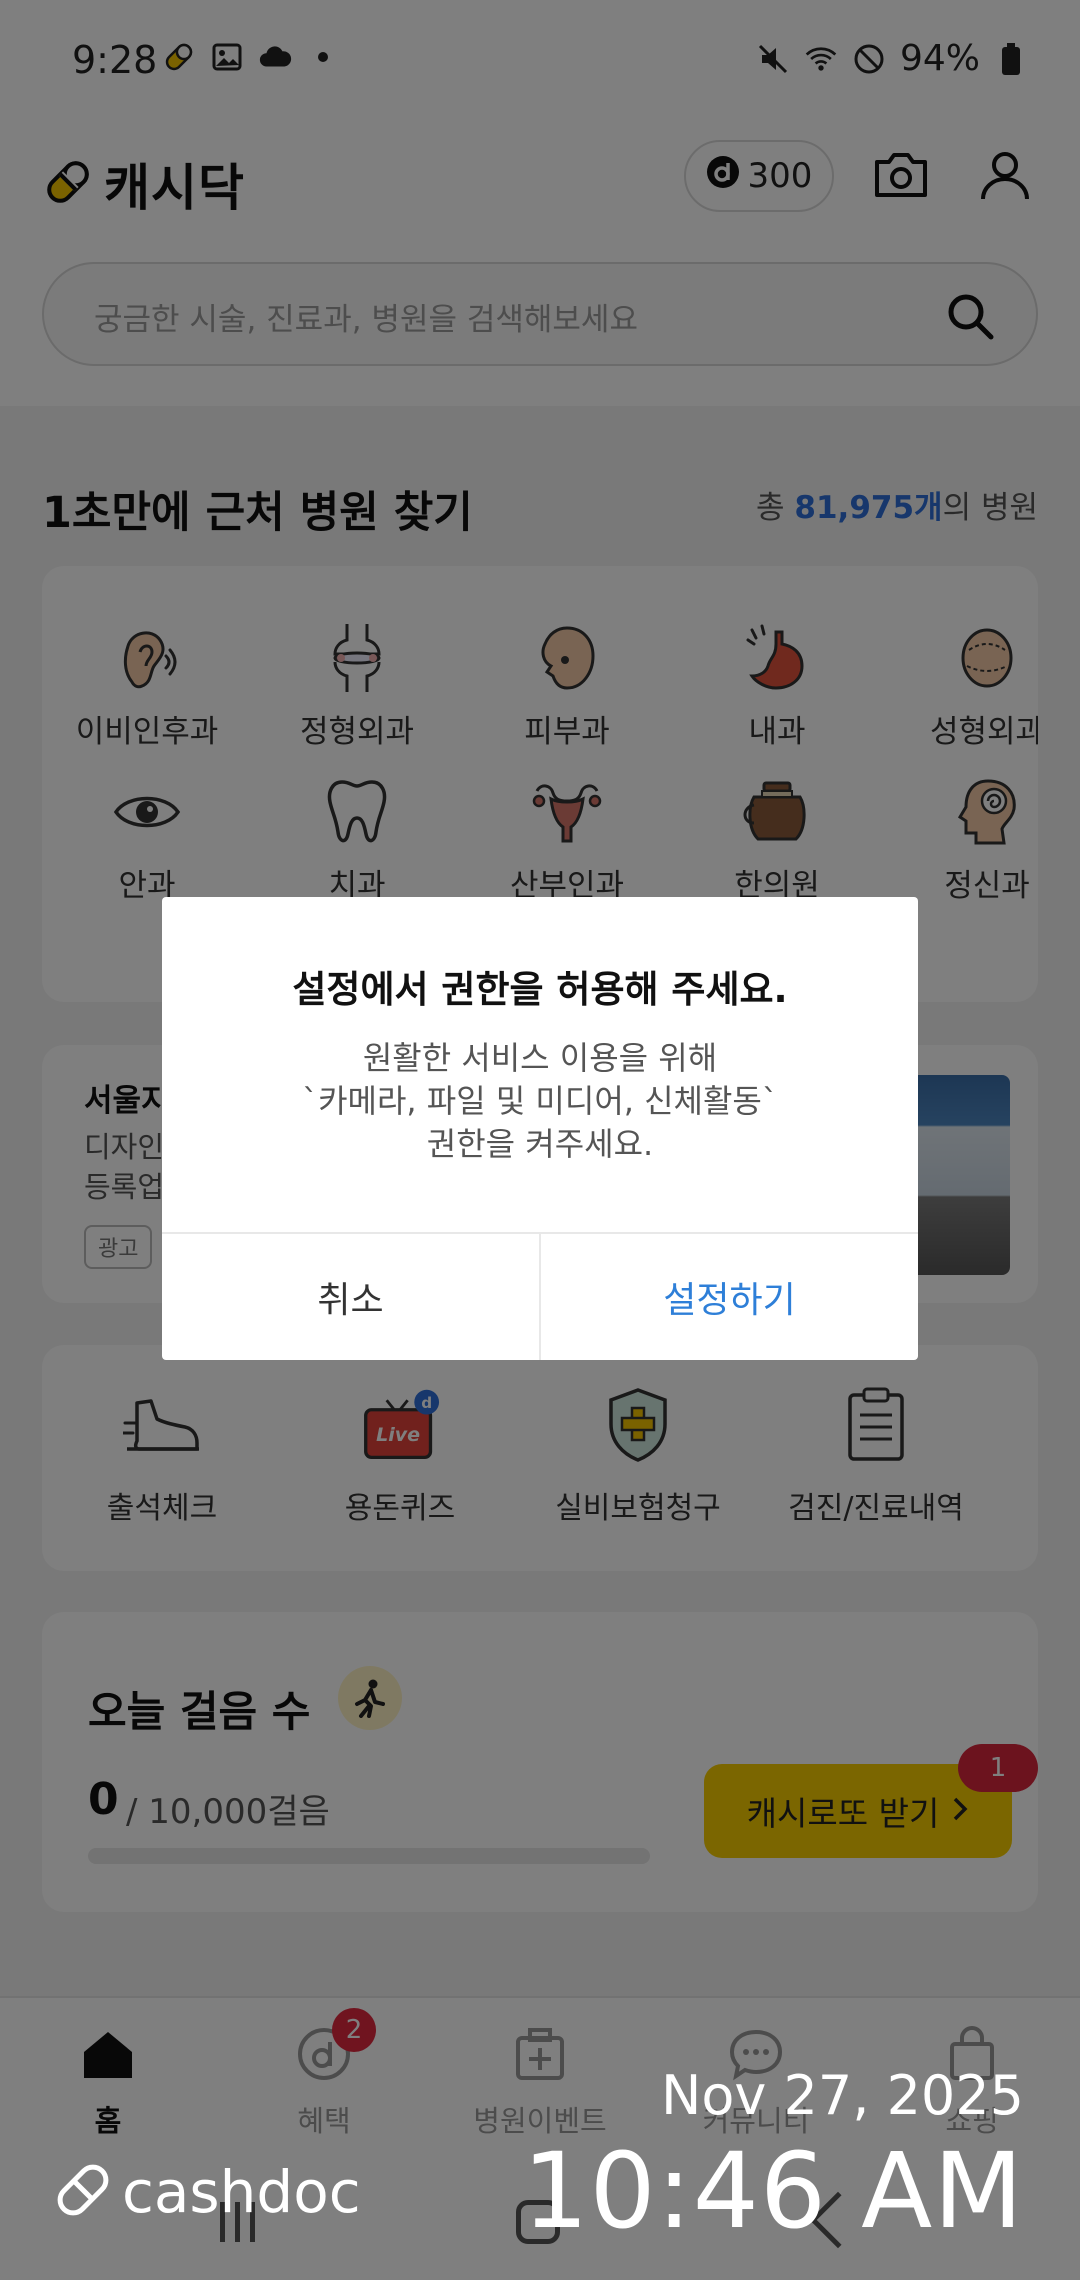 Image resolution: width=1080 pixels, height=2280 pixels. Describe the element at coordinates (842, 2095) in the screenshot. I see `watermark-date: Nov 27, 2025` at that location.